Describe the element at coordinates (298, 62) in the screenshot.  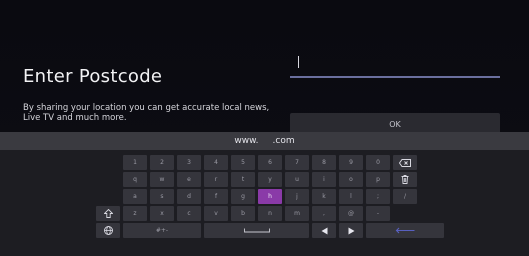
I see `text-cursor` at that location.